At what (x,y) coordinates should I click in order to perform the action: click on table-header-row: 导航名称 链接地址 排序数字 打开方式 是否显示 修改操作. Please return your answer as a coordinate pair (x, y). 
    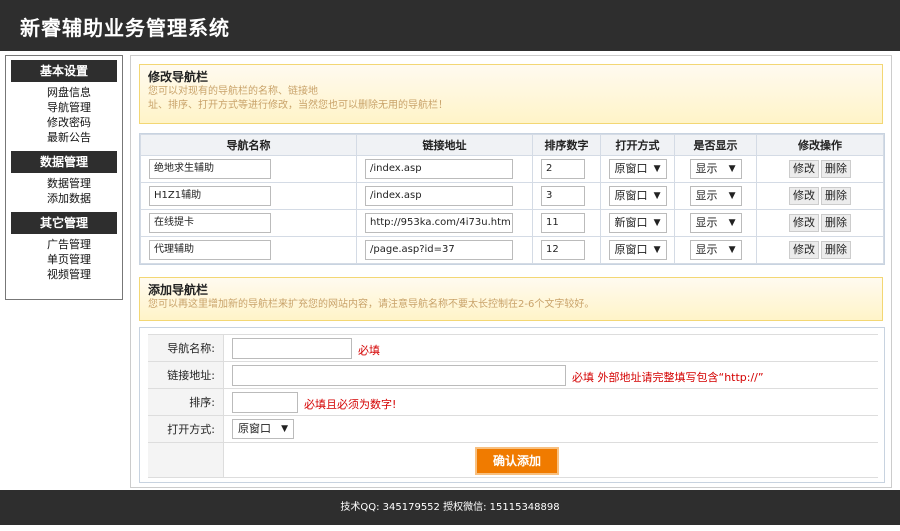
    Looking at the image, I should click on (512, 145).